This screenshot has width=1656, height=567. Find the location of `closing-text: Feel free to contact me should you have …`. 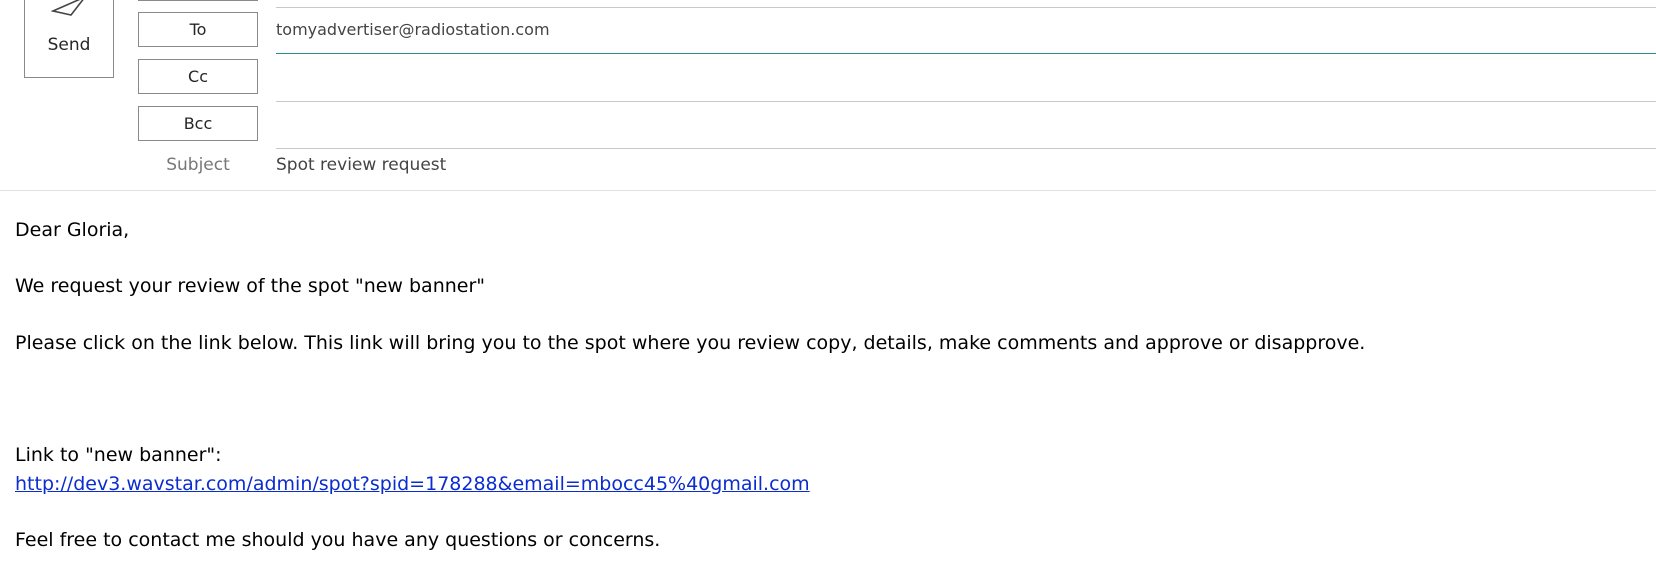

closing-text: Feel free to contact me should you have … is located at coordinates (338, 540).